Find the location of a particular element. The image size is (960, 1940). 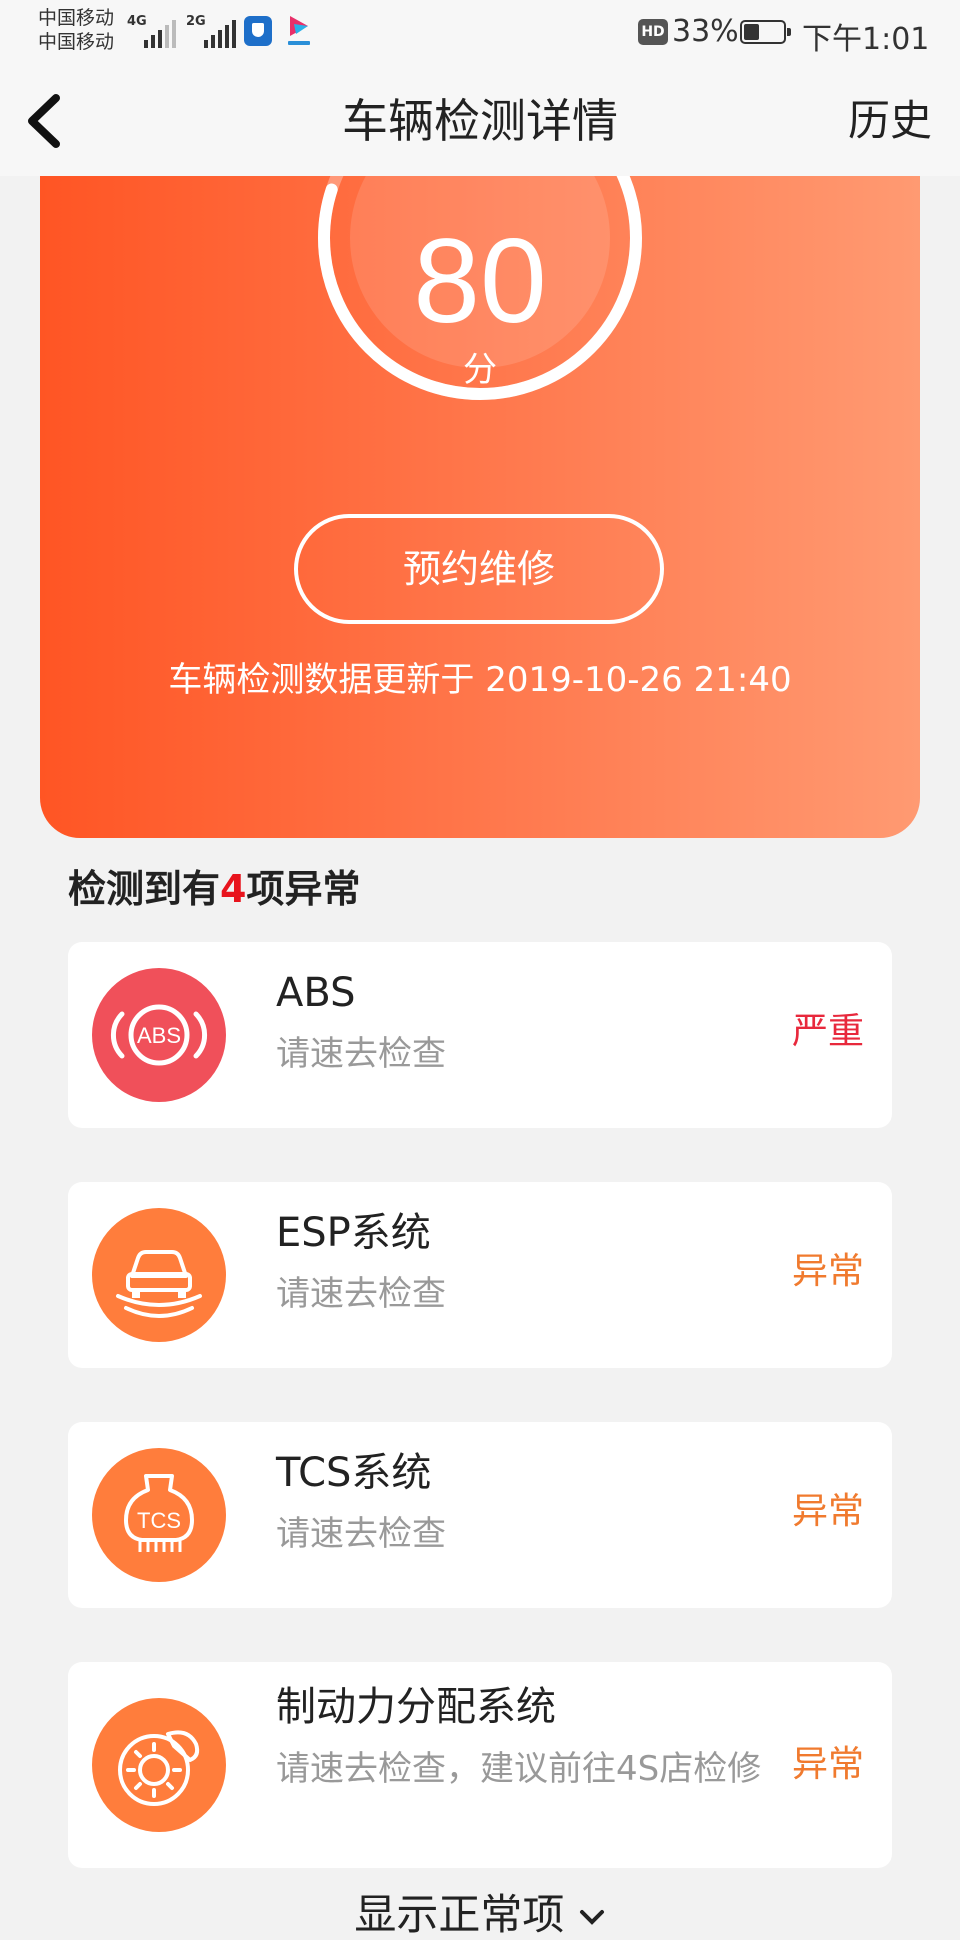

nav-bar: 车辆检测详情 历史 is located at coordinates (480, 121).